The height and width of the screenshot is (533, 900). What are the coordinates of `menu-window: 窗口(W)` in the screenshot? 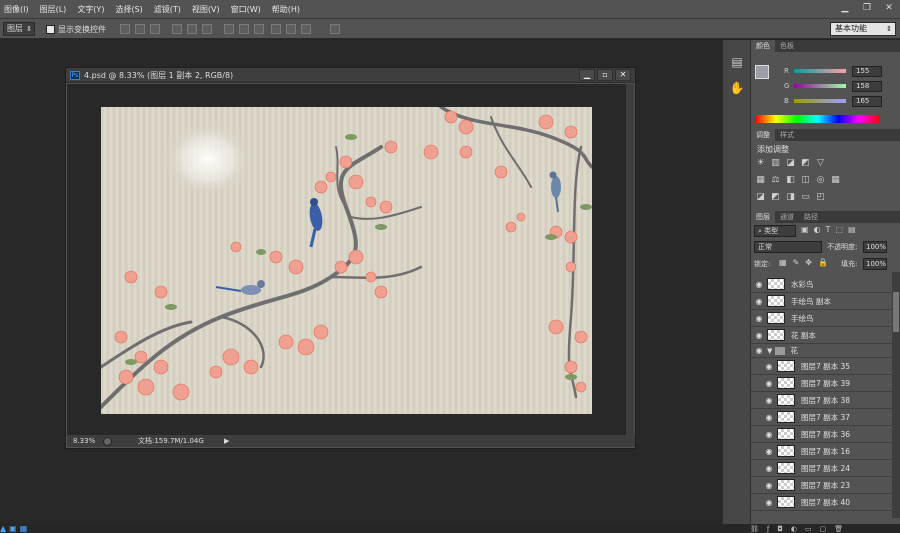 It's located at (246, 9).